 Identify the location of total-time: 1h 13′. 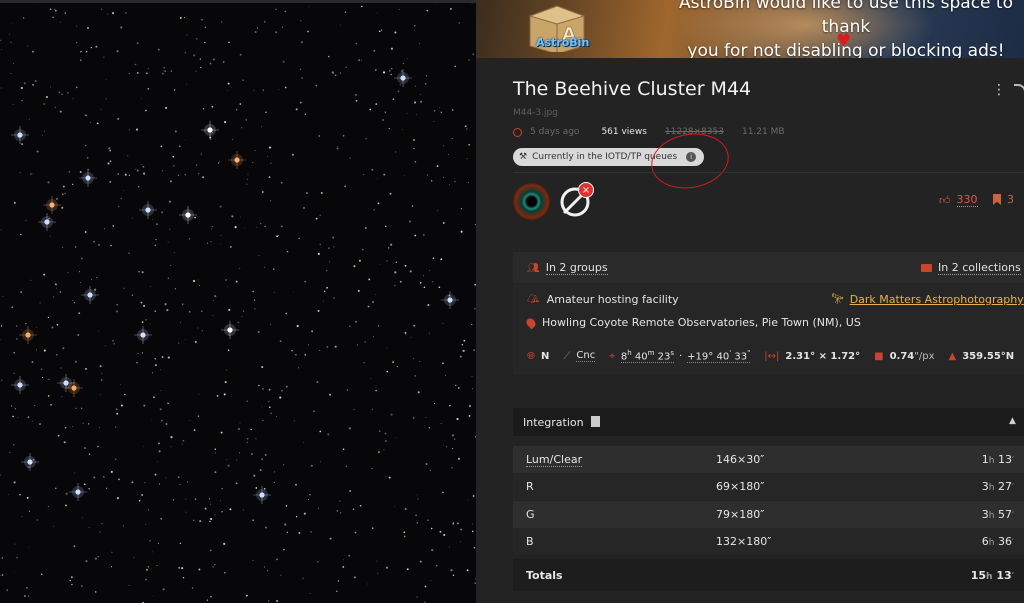
(997, 459).